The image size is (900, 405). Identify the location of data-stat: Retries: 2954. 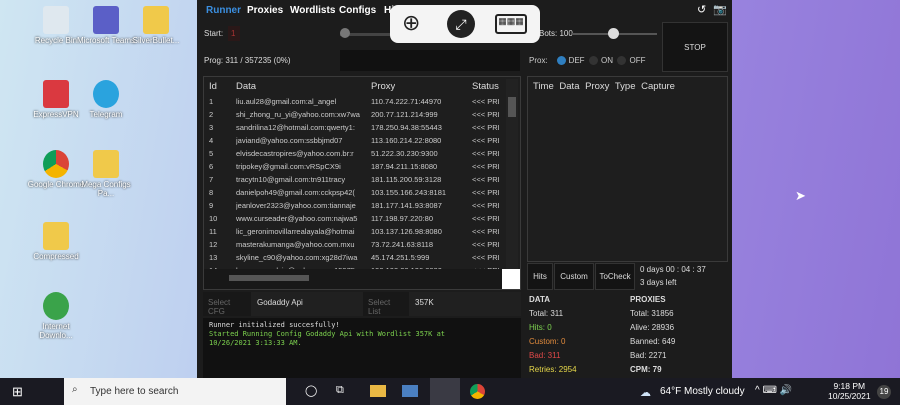
(553, 369).